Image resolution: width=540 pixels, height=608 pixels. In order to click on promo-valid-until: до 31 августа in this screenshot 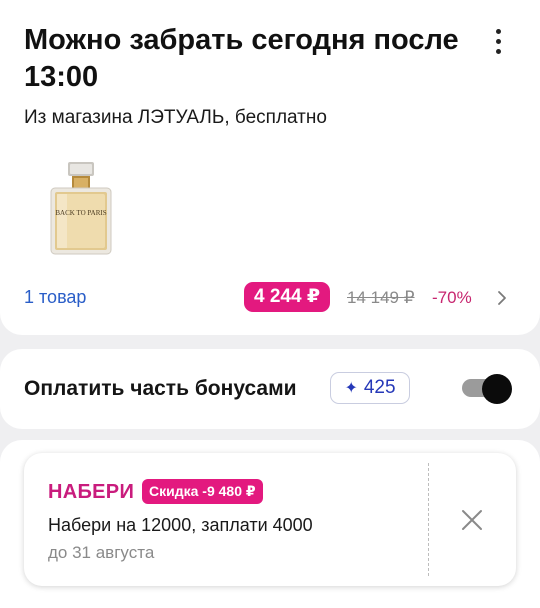, I will do `click(101, 552)`.